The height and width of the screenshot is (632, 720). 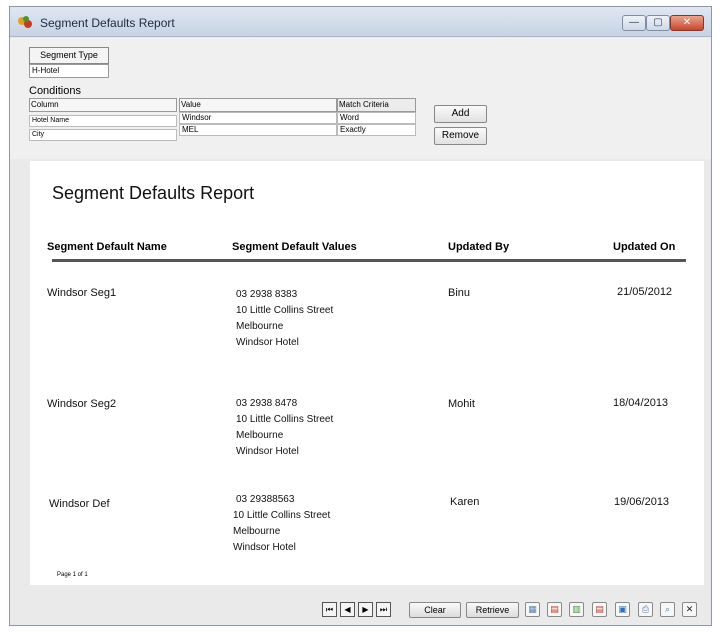 What do you see at coordinates (365, 609) in the screenshot?
I see `next-page-icon: ▶` at bounding box center [365, 609].